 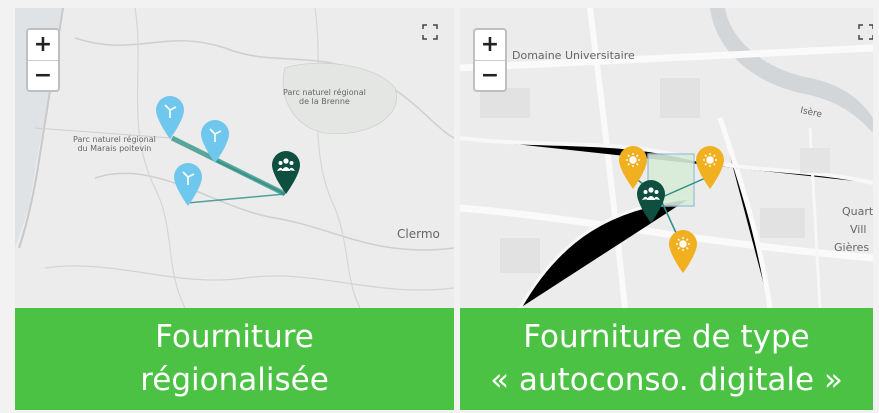 I want to click on park-brenne-label: Parc naturel régional de la Brenne, so click(x=324, y=97).